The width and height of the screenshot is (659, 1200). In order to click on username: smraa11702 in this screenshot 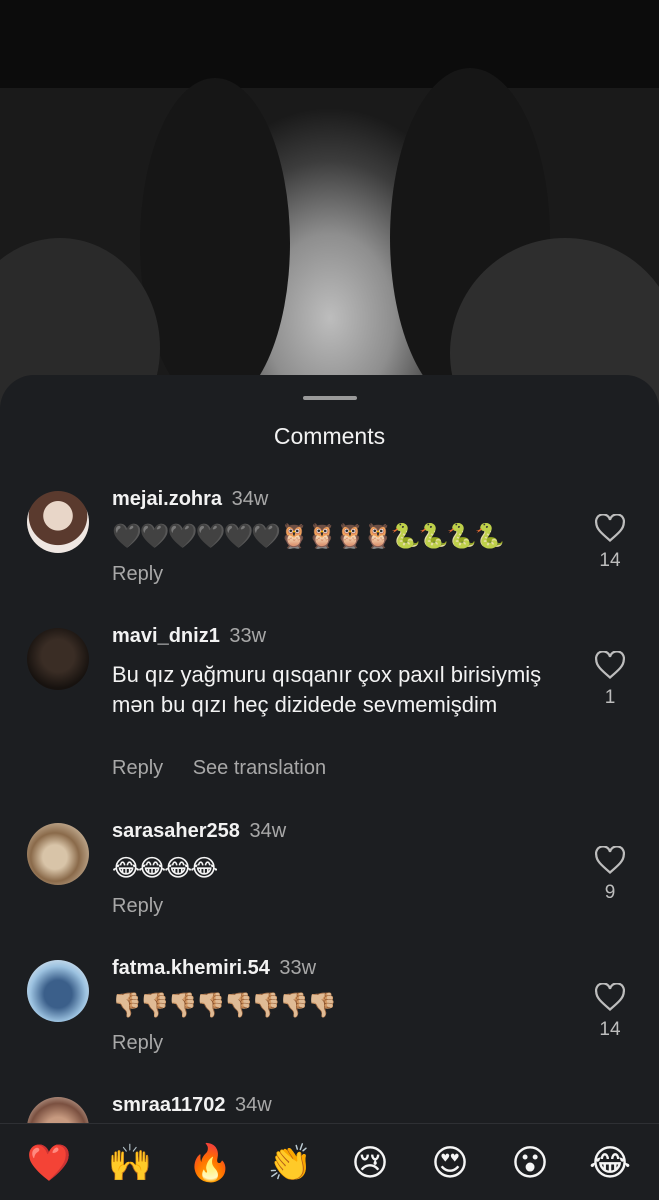, I will do `click(168, 1105)`.